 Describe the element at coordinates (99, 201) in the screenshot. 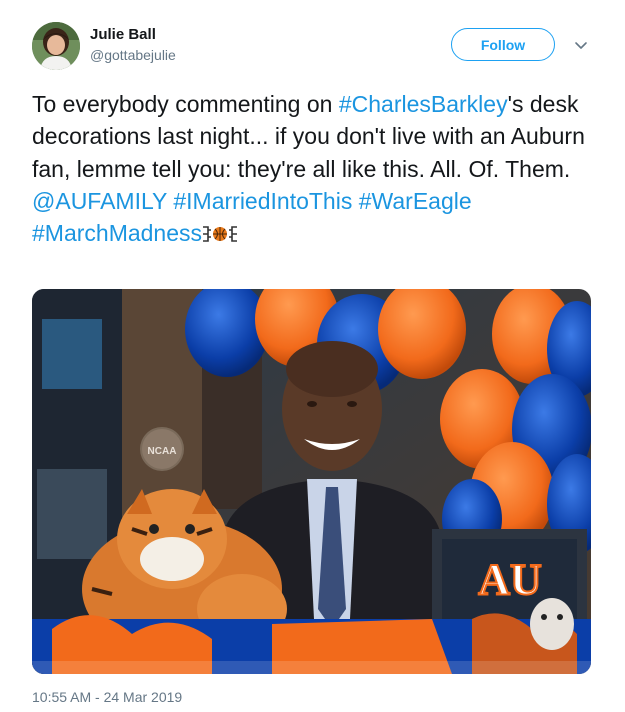

I see `tweet-link: @AUFAMILY` at that location.